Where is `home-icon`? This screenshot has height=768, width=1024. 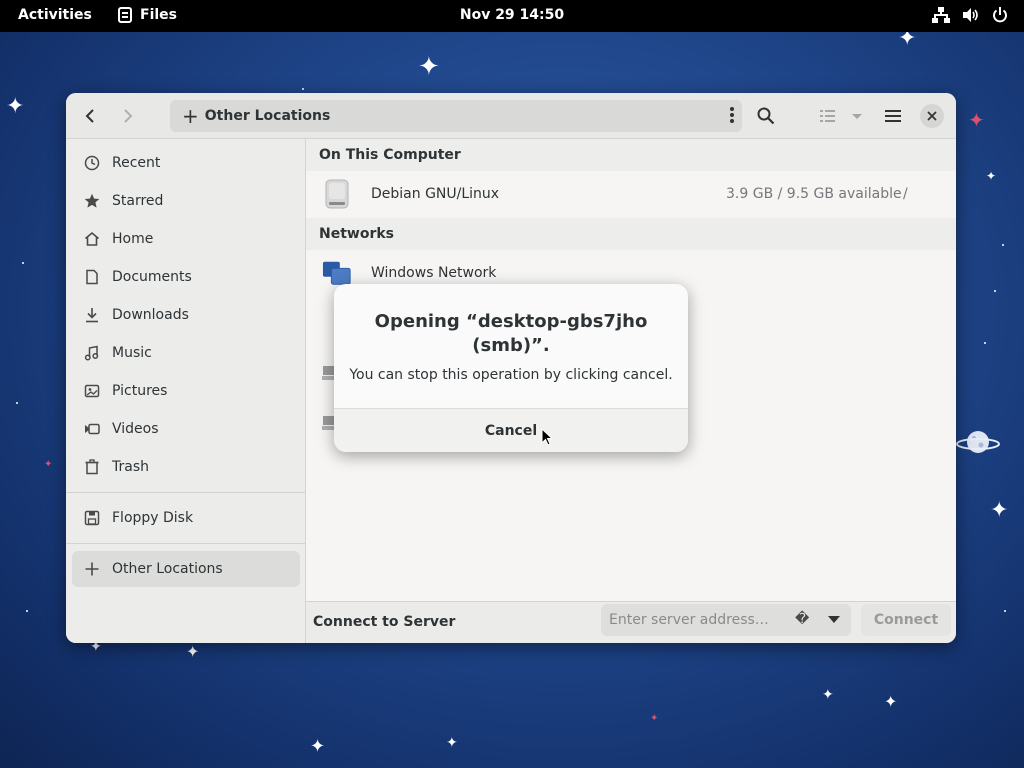
home-icon is located at coordinates (92, 238).